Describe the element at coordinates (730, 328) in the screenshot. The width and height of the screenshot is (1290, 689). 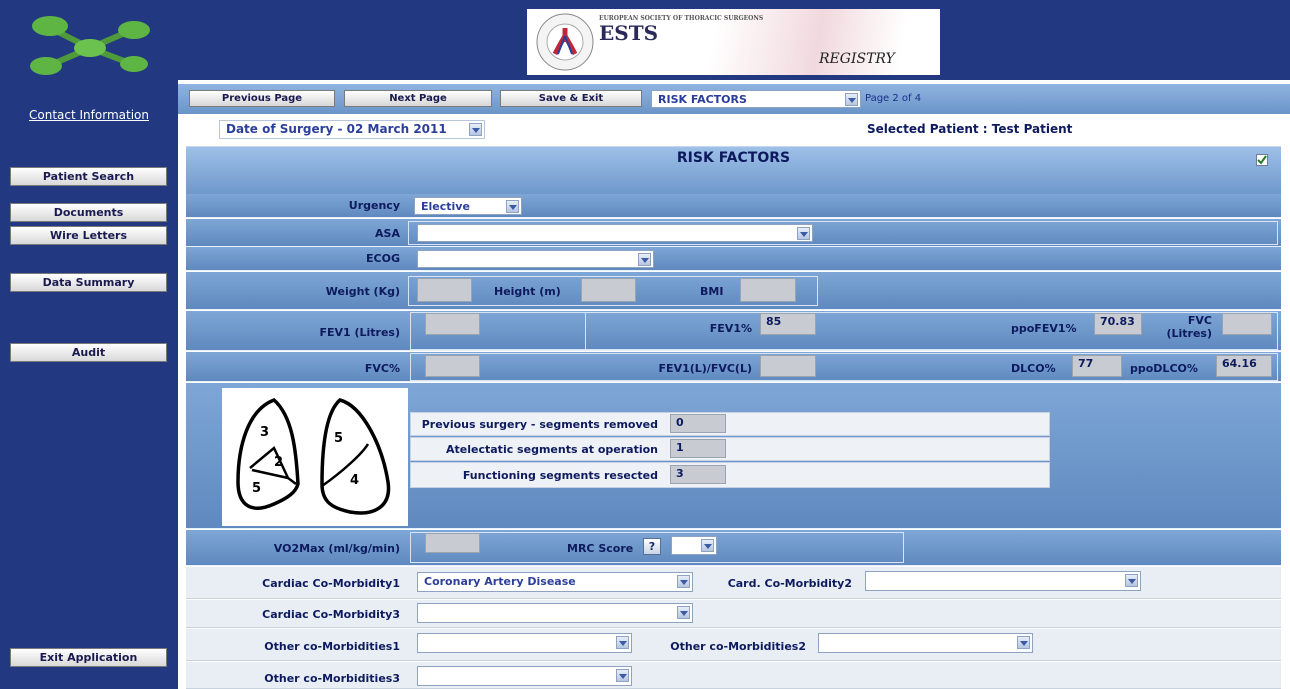
I see `fev1-percent-label: FEV1%` at that location.